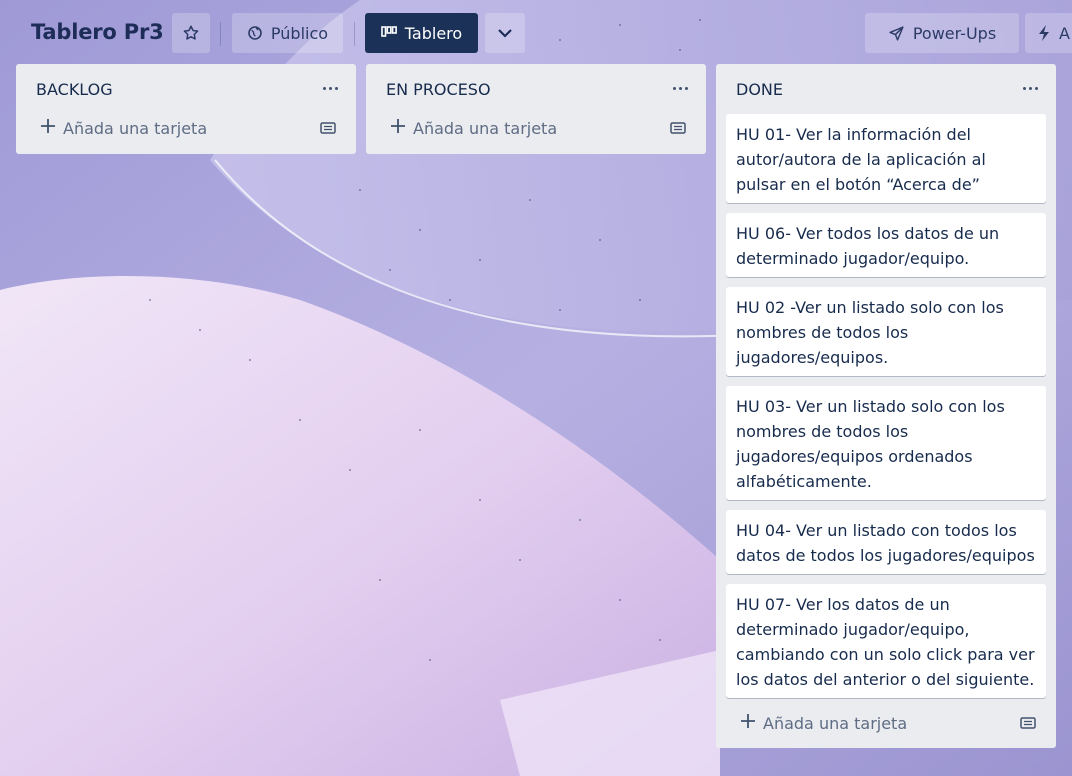 The height and width of the screenshot is (776, 1072). I want to click on view-switcher-dropdown, so click(505, 33).